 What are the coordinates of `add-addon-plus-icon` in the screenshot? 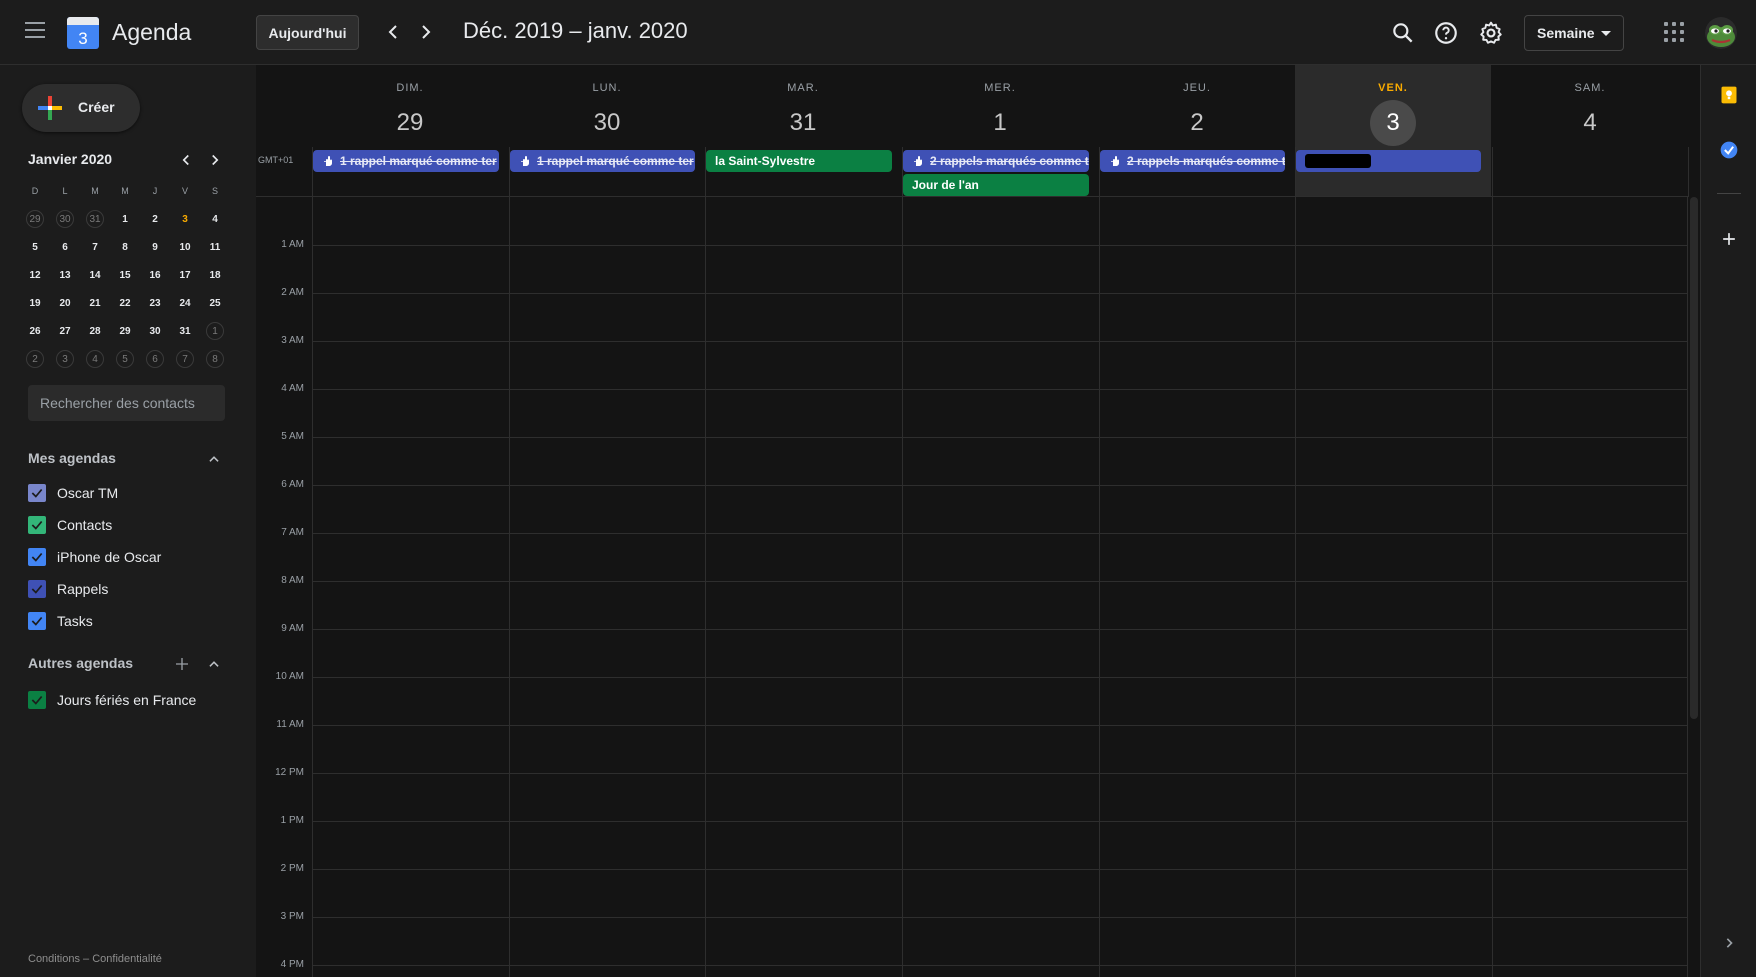 It's located at (1729, 239).